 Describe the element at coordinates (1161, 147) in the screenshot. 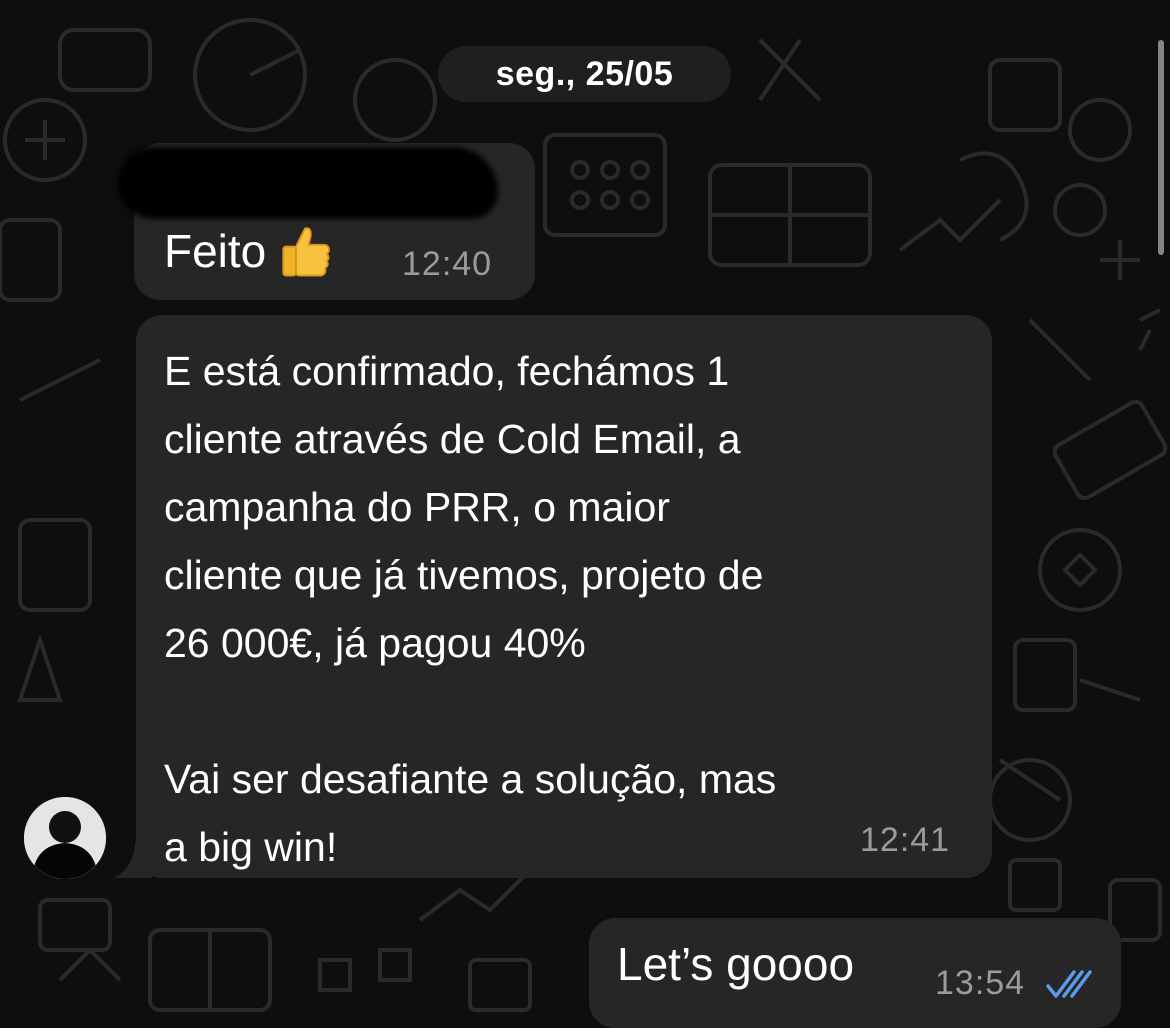

I see `scrollbar` at that location.